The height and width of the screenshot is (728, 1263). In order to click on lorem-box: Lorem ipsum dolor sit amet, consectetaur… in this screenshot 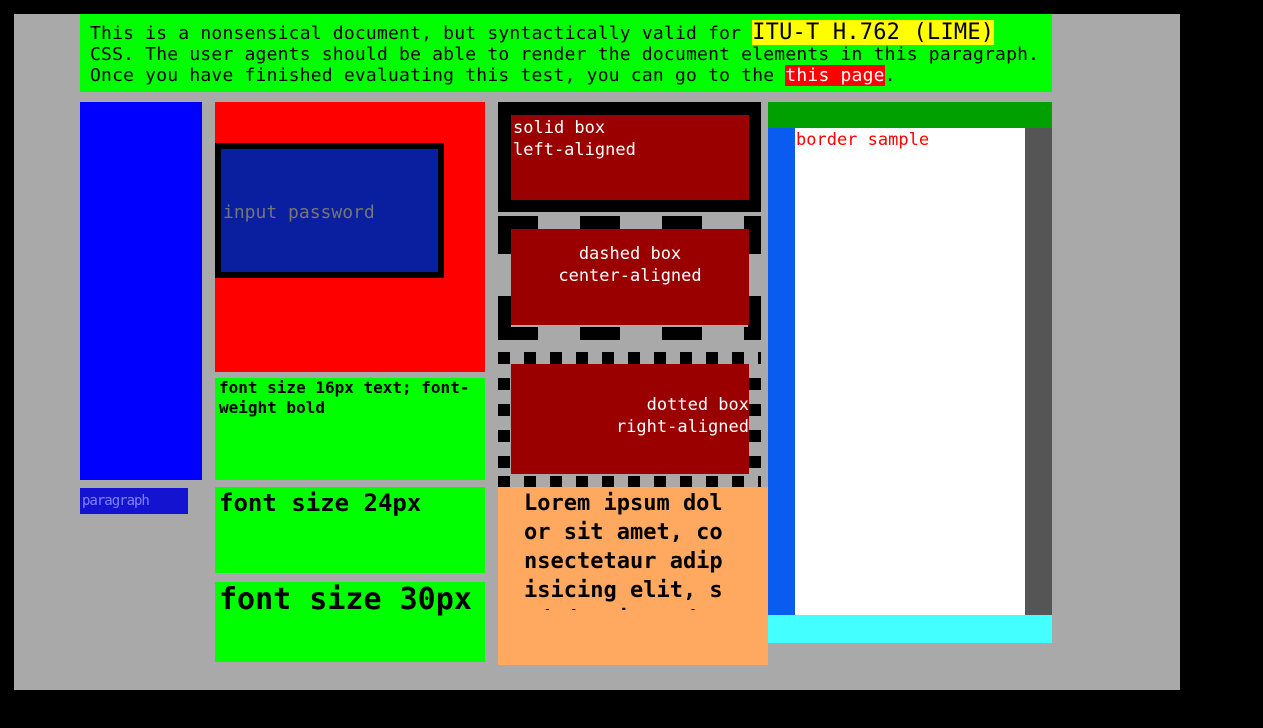, I will do `click(633, 576)`.